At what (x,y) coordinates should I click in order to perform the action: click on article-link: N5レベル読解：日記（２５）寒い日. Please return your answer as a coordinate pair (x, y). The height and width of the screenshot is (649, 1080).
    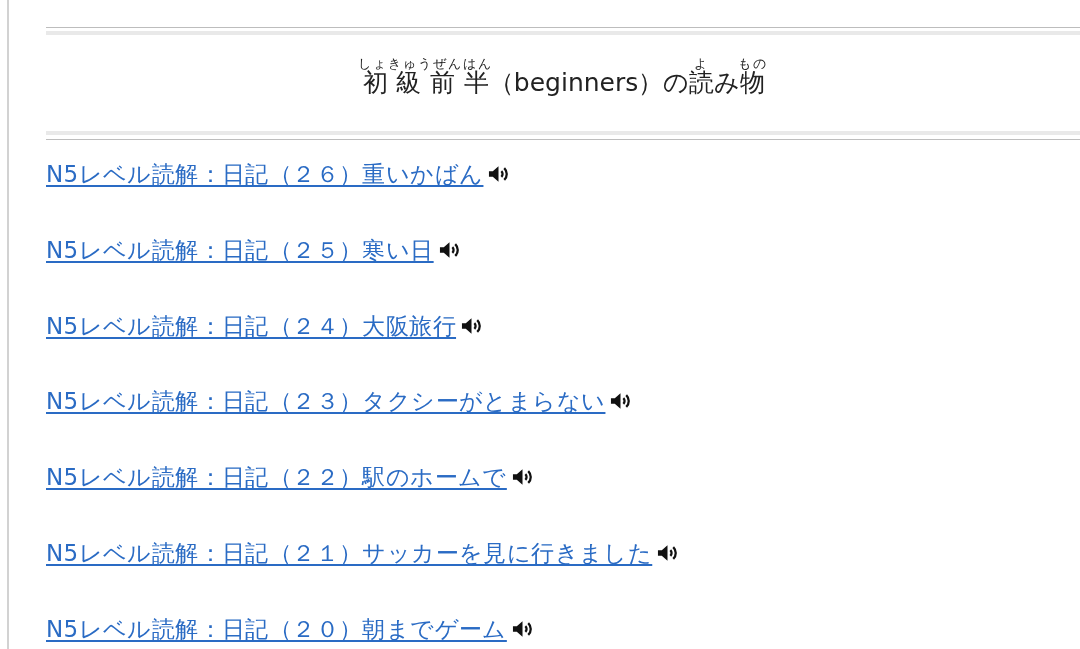
    Looking at the image, I should click on (240, 249).